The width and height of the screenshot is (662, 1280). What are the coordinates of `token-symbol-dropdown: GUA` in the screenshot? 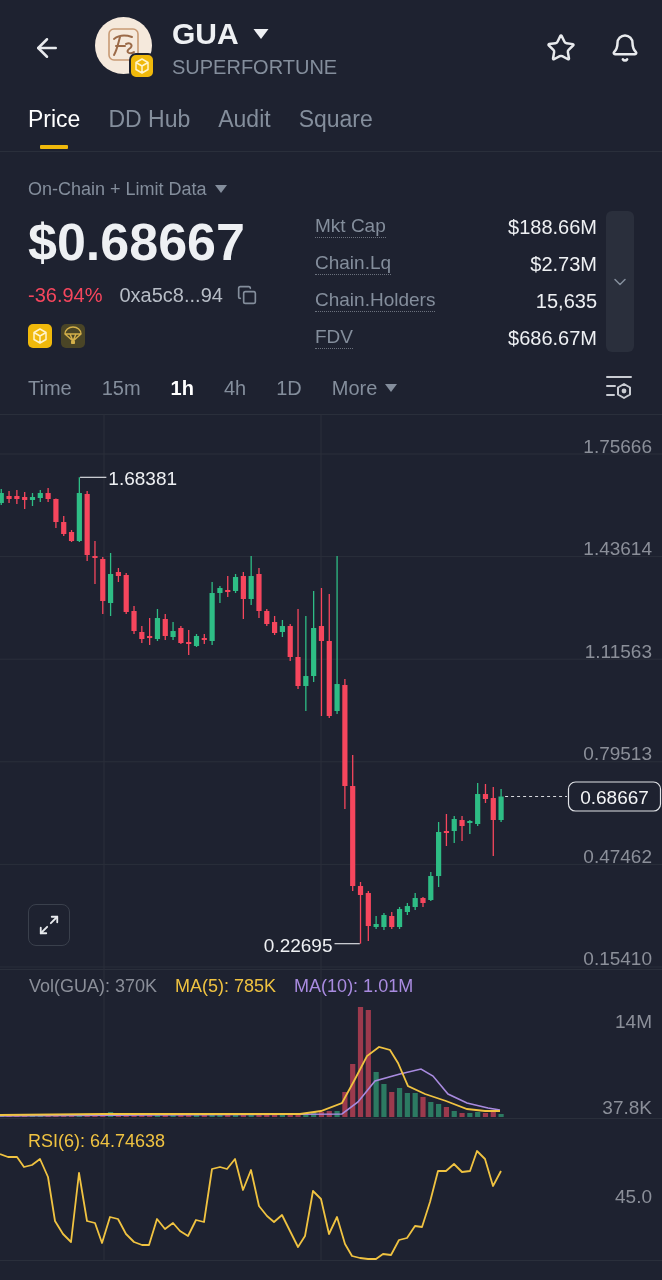 It's located at (220, 34).